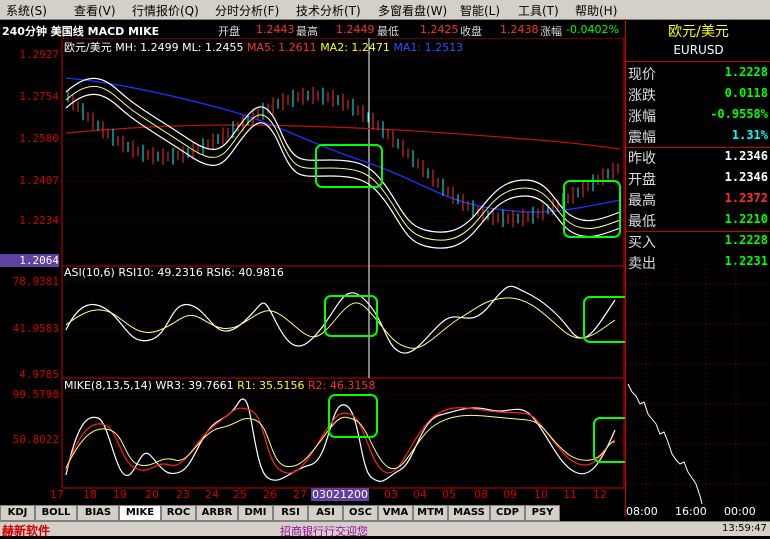 The width and height of the screenshot is (770, 539). Describe the element at coordinates (538, 10) in the screenshot. I see `menu-tools: 工具(T)` at that location.